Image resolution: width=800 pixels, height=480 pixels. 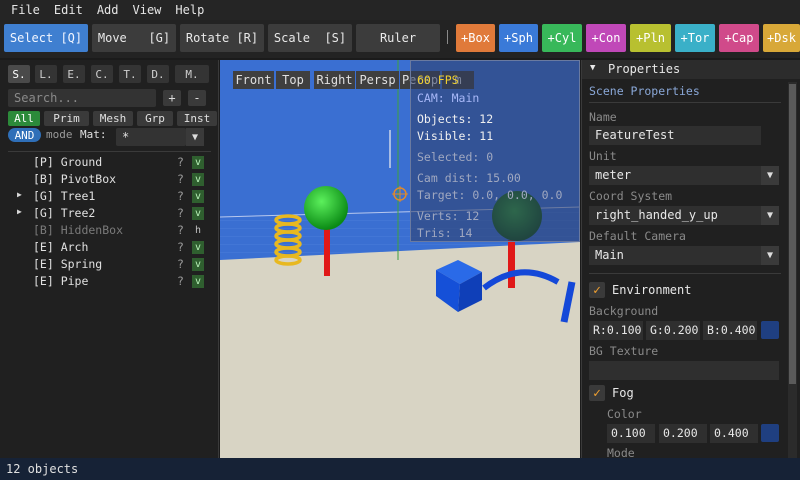 I want to click on collapse-triangle-icon: ▼, so click(x=592, y=68).